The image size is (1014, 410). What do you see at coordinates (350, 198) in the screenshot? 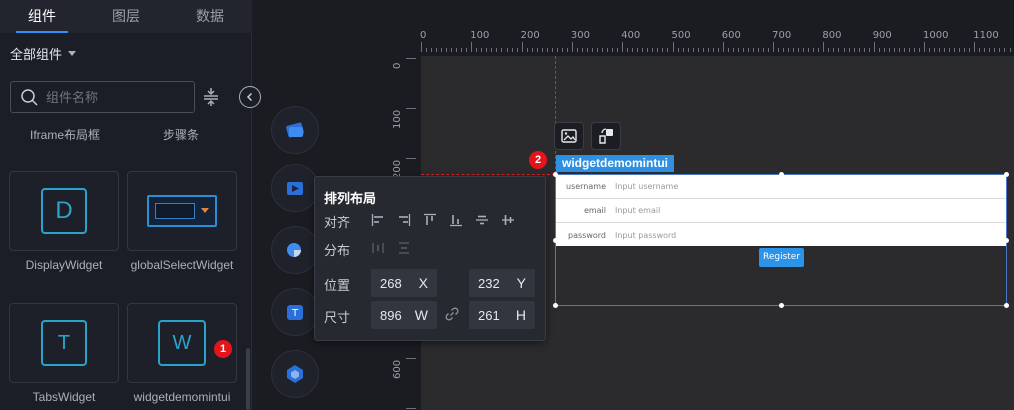
I see `popup-title: 排列布局` at bounding box center [350, 198].